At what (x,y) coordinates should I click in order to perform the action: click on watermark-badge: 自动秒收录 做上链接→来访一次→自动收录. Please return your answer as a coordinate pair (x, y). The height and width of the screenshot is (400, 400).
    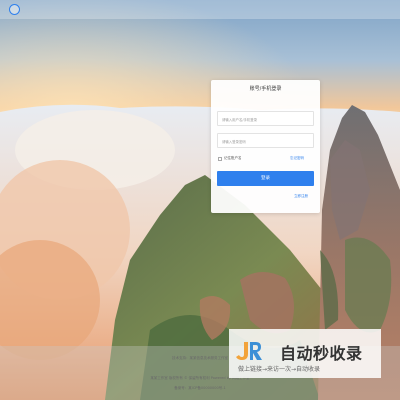
    Looking at the image, I should click on (305, 353).